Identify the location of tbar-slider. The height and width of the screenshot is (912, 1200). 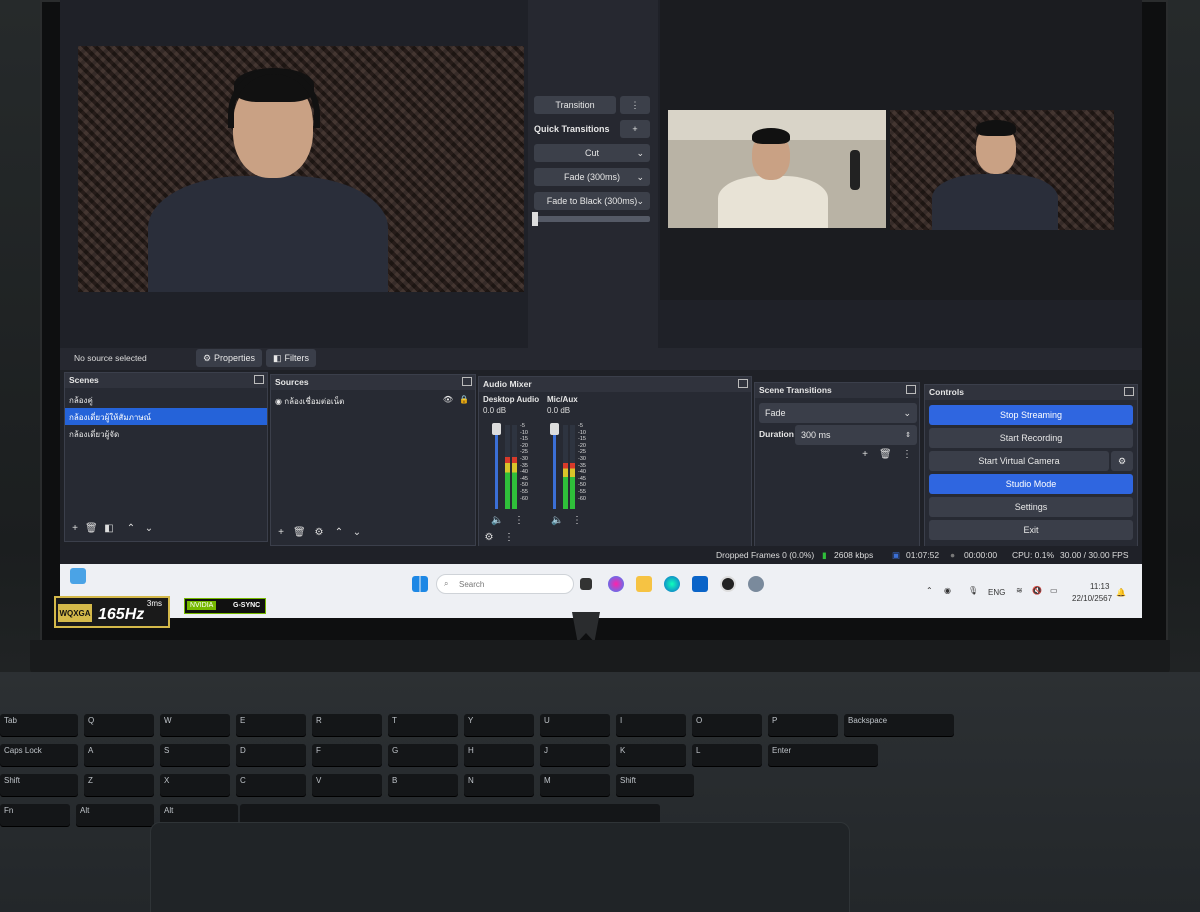
(591, 219).